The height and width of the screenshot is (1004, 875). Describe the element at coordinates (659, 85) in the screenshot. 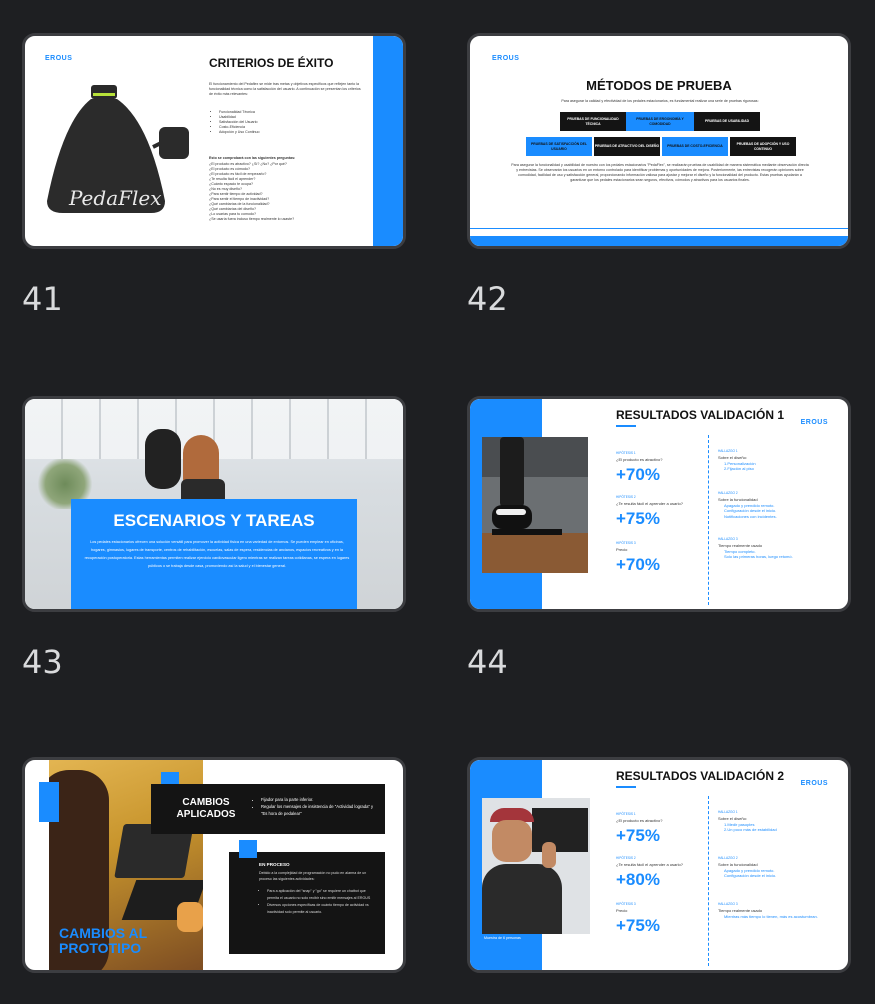

I see `slide-title: MÉTODOS DE PRUEBA` at that location.